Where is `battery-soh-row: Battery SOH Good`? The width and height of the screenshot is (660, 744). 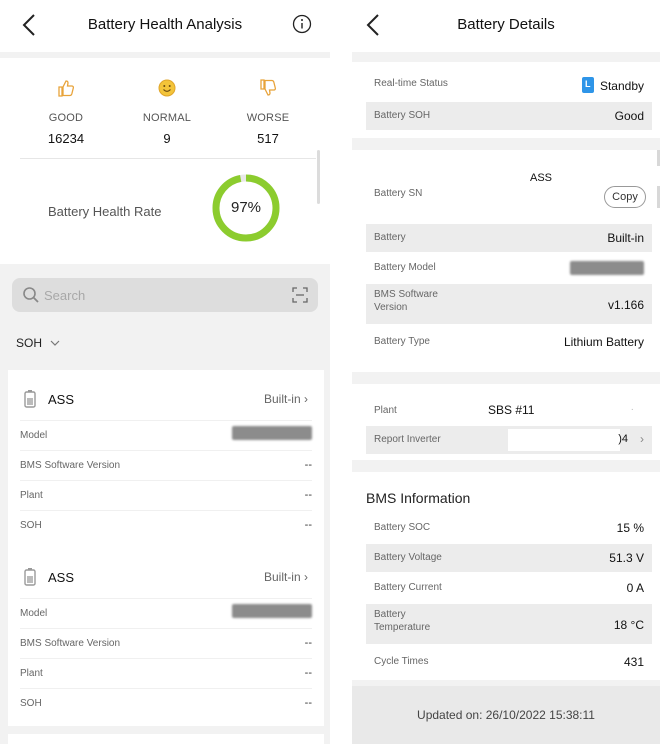 battery-soh-row: Battery SOH Good is located at coordinates (509, 116).